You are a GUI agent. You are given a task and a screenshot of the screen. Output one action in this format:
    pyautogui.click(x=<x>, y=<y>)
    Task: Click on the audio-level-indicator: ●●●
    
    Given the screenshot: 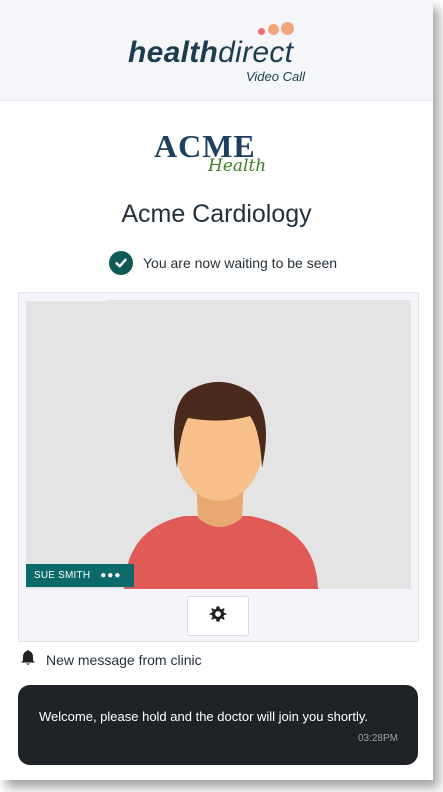 What is the action you would take?
    pyautogui.click(x=111, y=575)
    